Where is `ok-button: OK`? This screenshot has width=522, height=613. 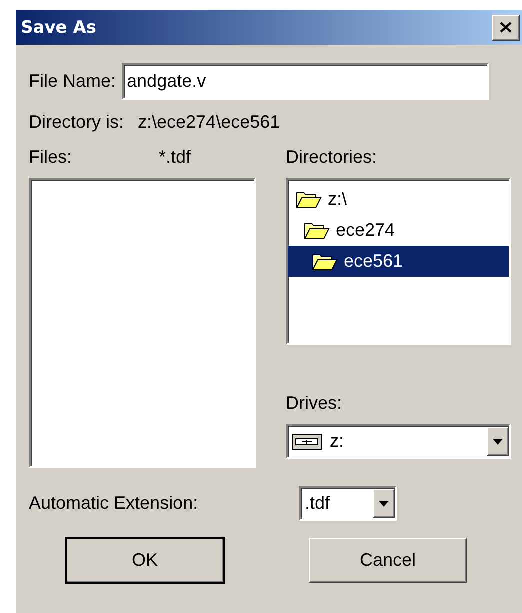 ok-button: OK is located at coordinates (145, 560).